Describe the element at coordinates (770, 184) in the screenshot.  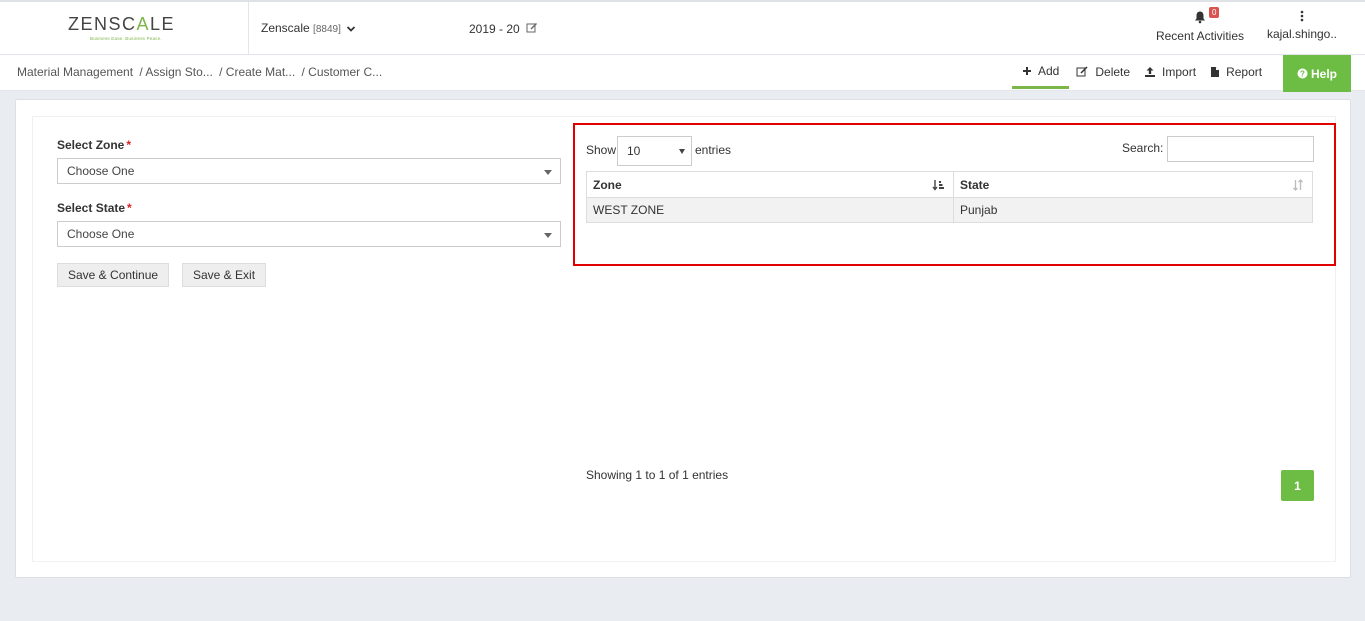
I see `column-header-zone: Zone` at that location.